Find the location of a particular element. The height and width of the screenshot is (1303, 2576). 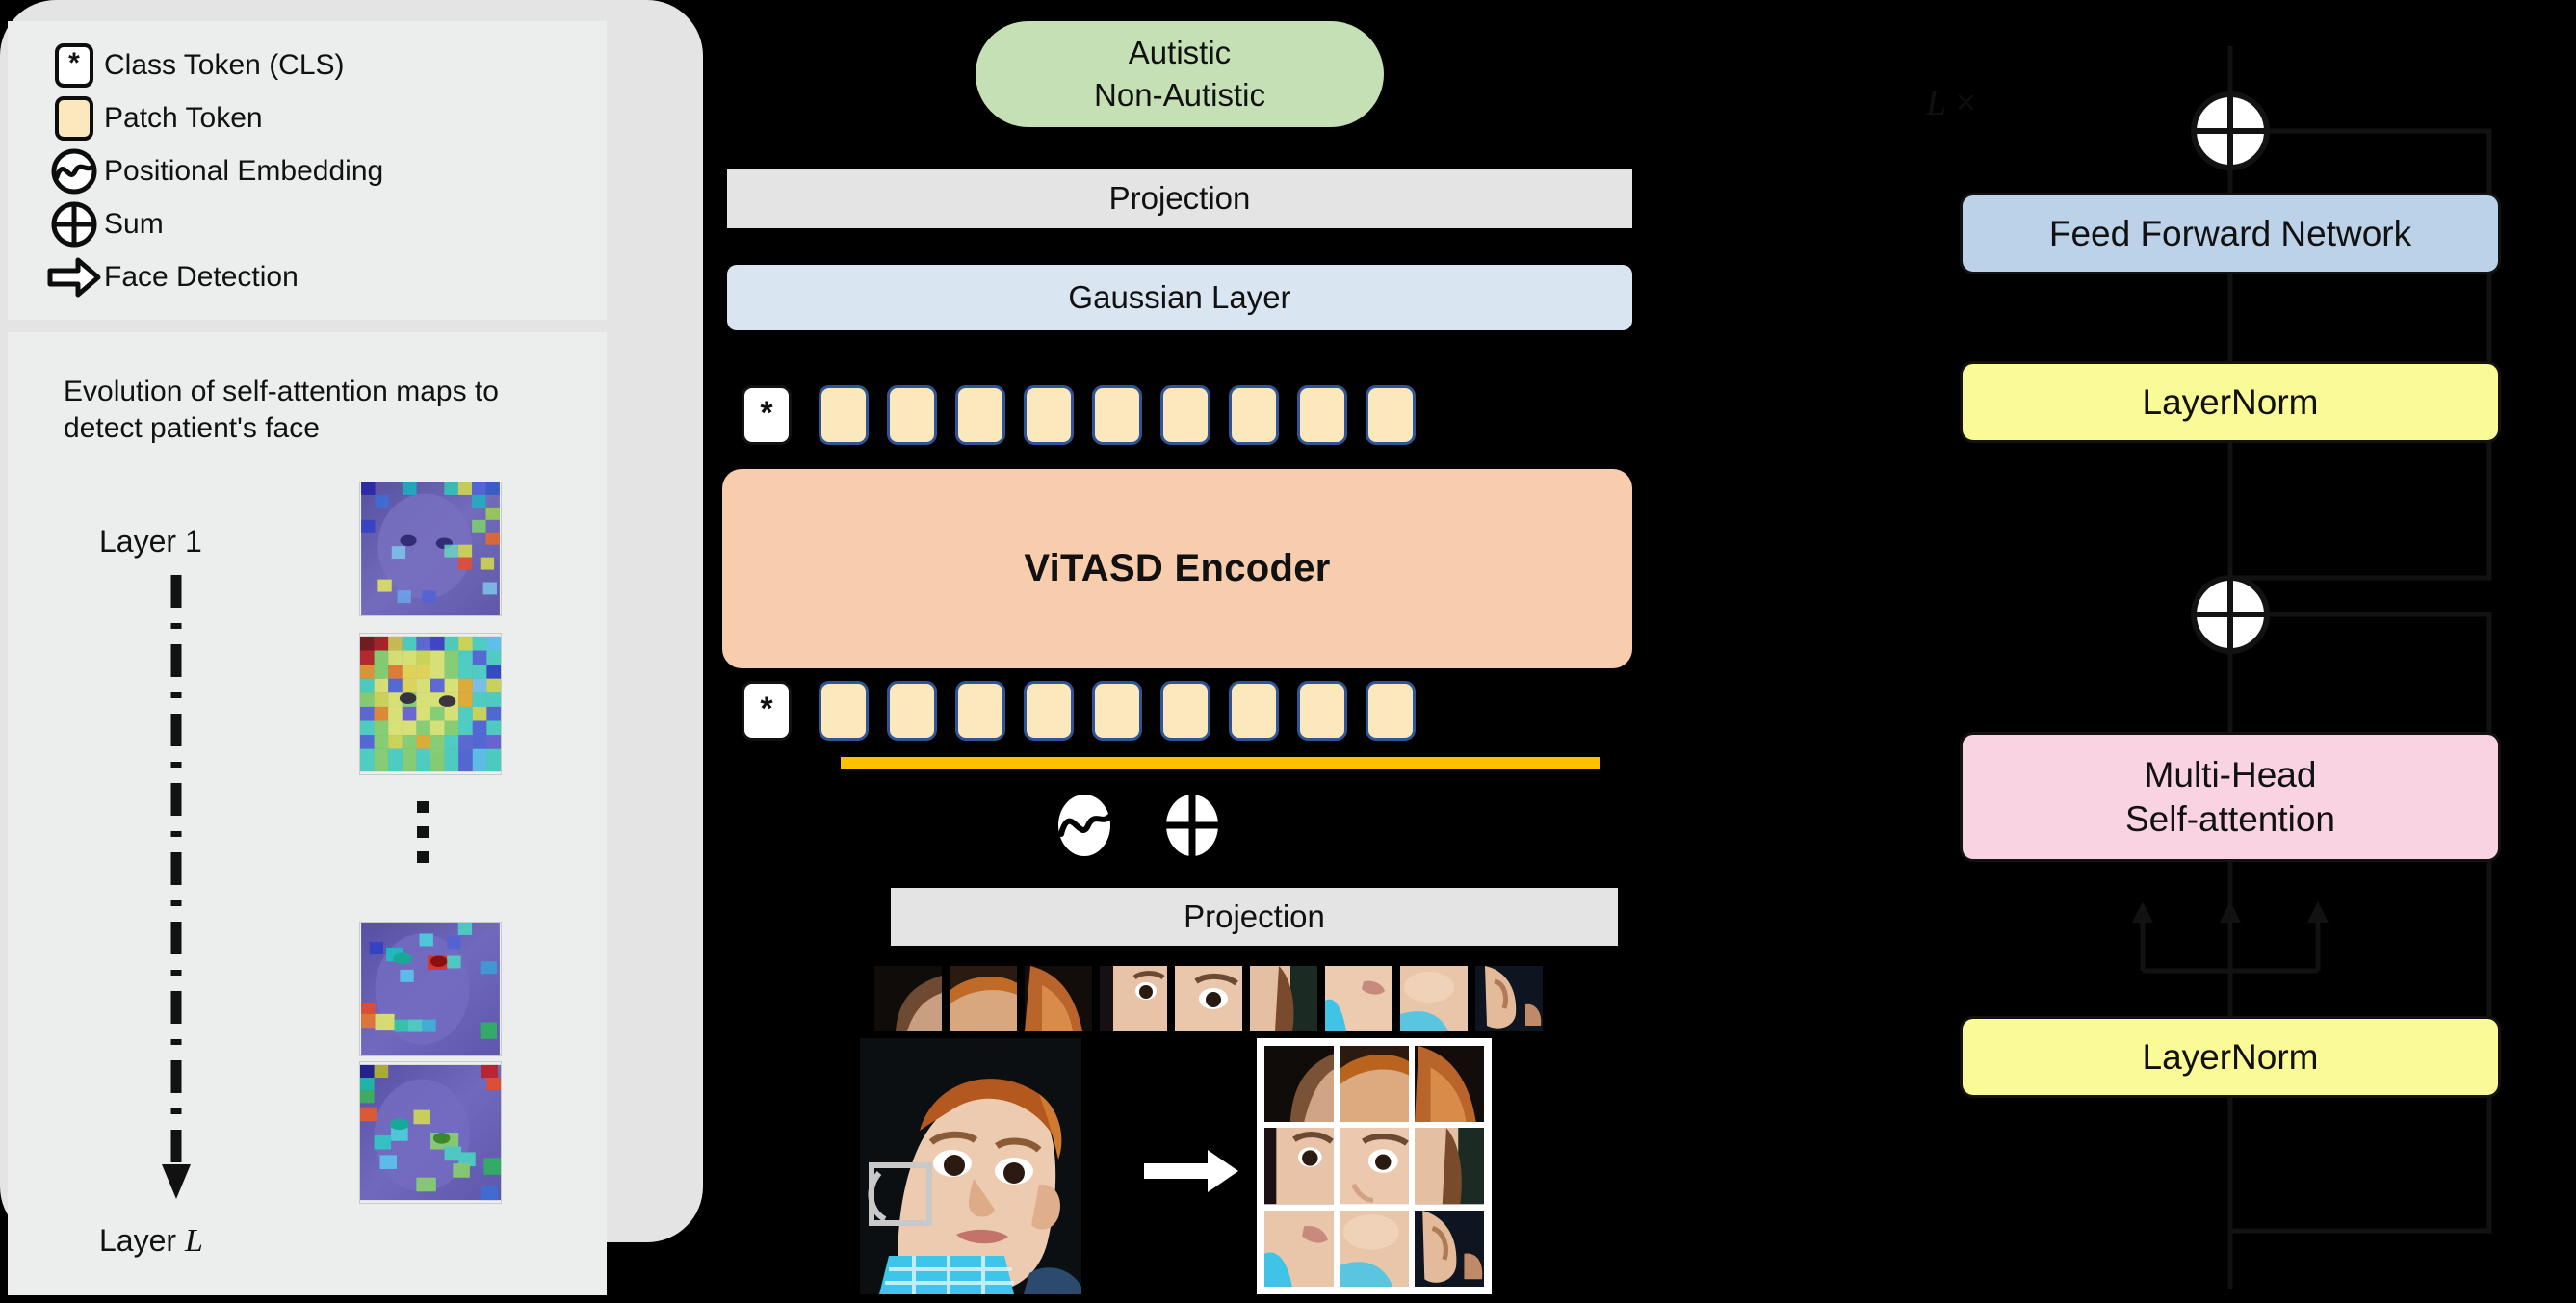

projection-top-block: Projection is located at coordinates (1179, 198).